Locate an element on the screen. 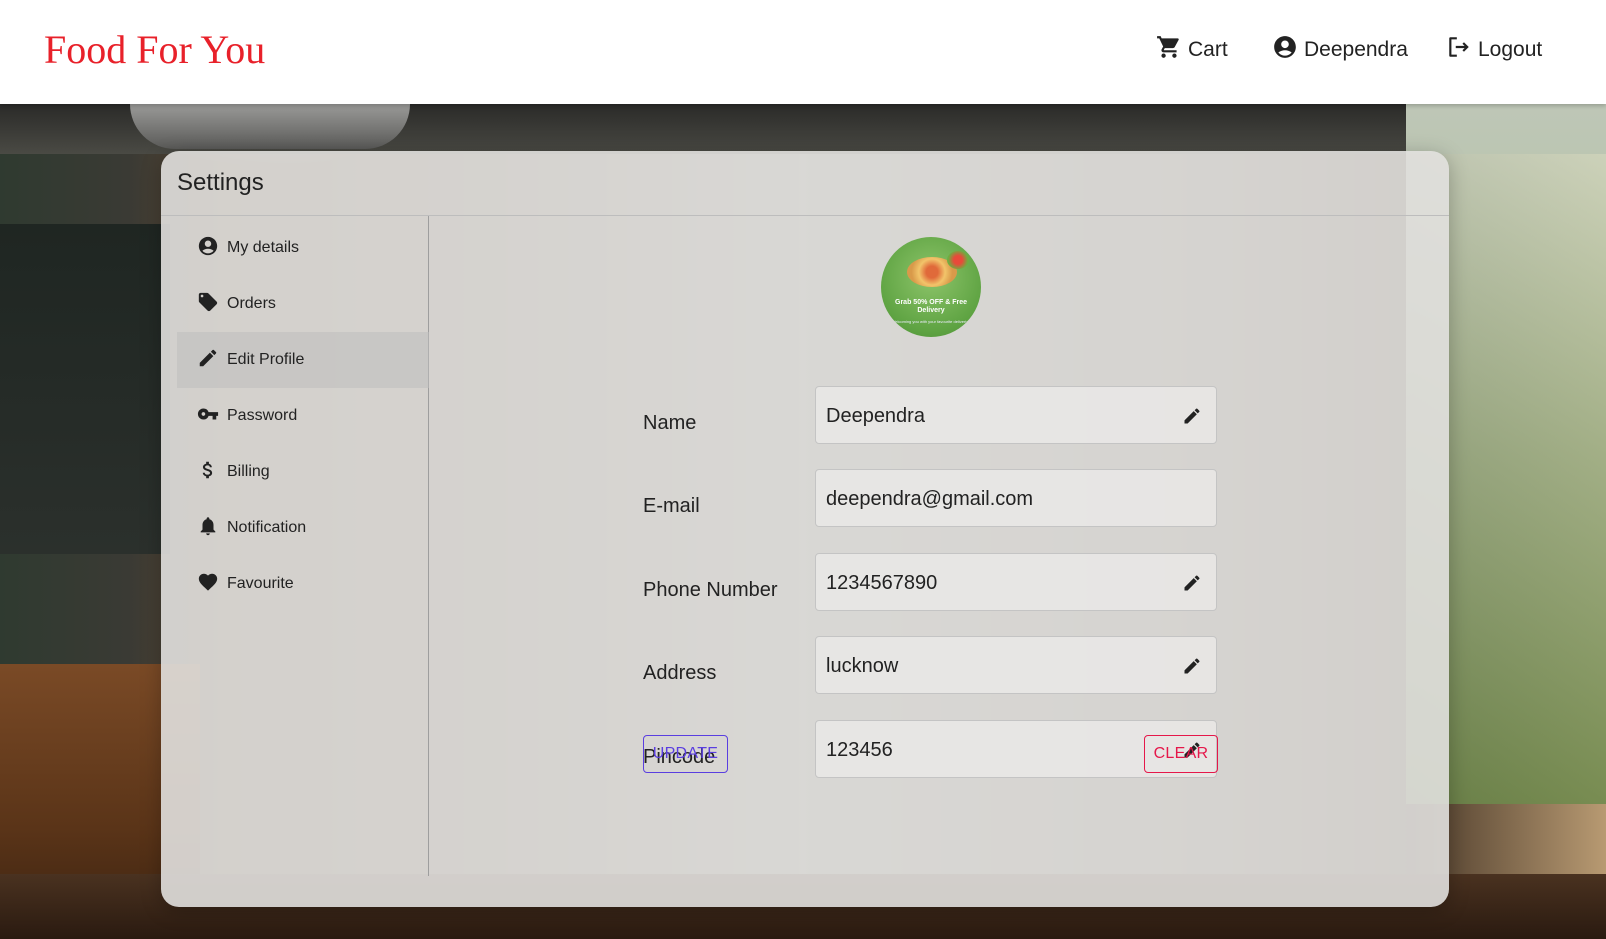 The width and height of the screenshot is (1606, 939). pencil-icon is located at coordinates (208, 360).